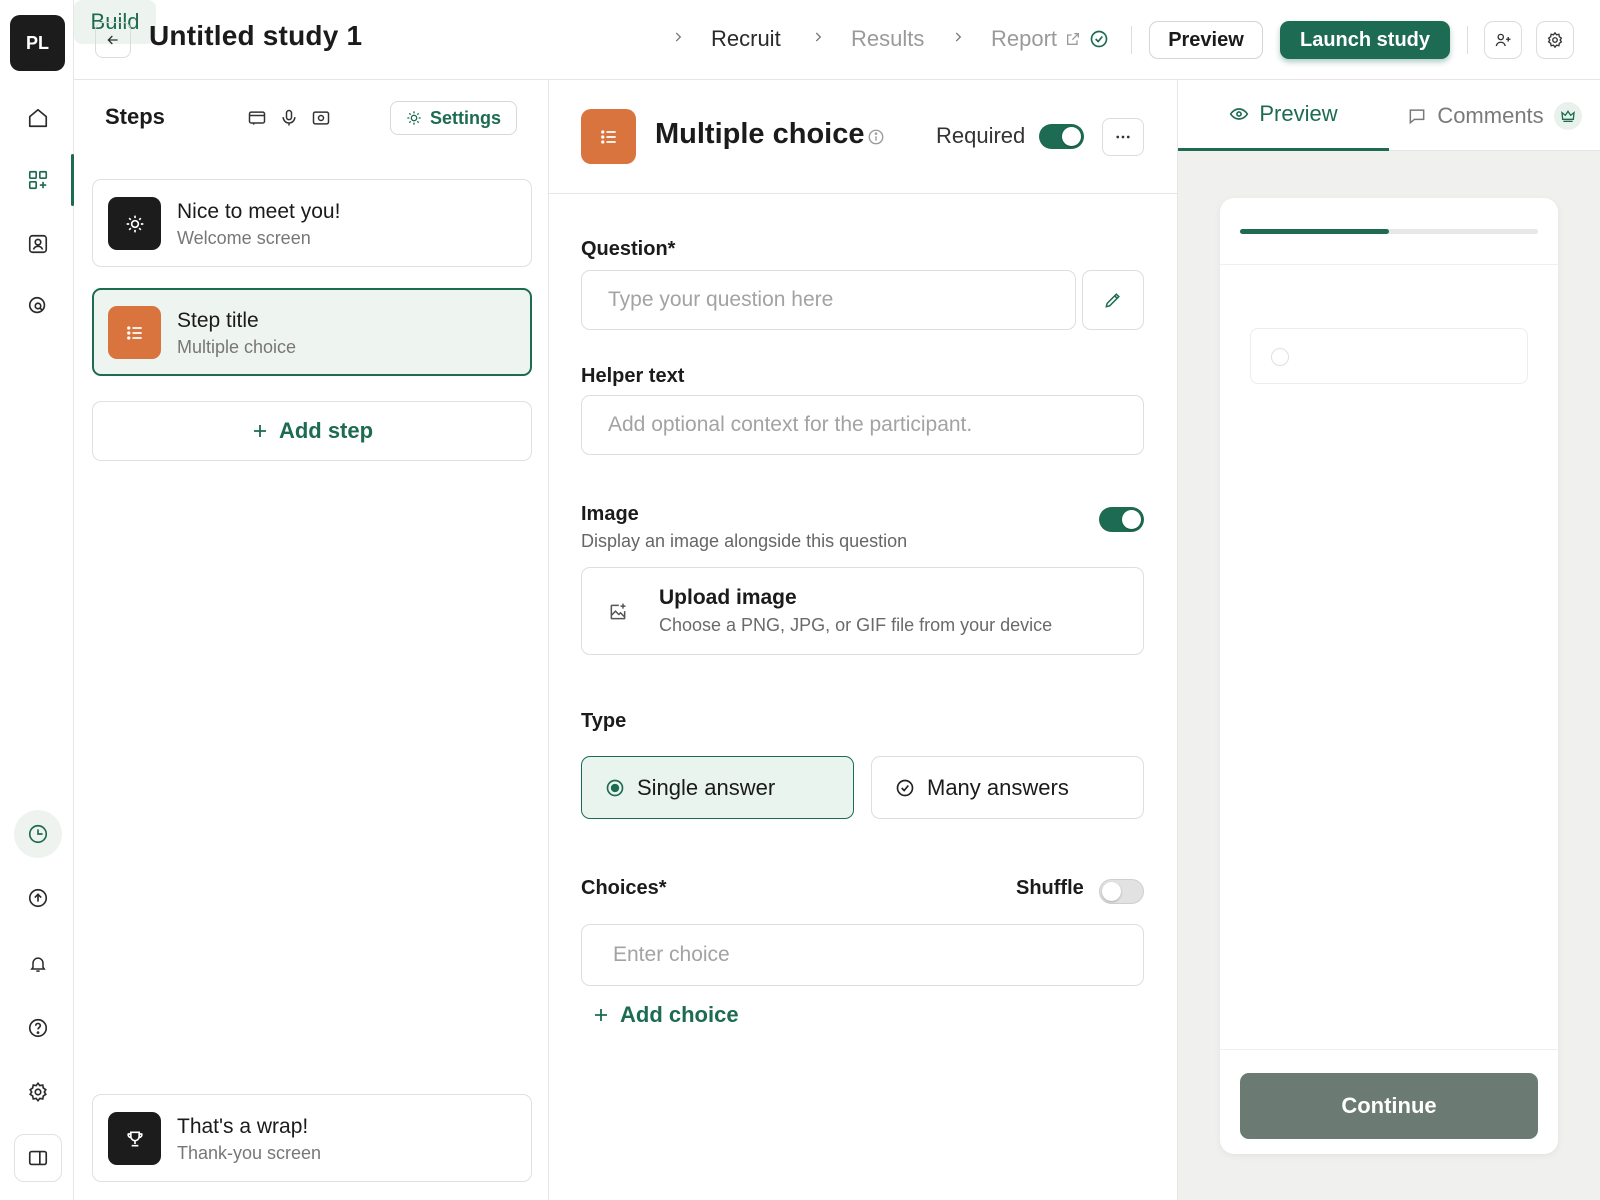 This screenshot has height=1200, width=1600. Describe the element at coordinates (1024, 38) in the screenshot. I see `tab-report-label: Report` at that location.